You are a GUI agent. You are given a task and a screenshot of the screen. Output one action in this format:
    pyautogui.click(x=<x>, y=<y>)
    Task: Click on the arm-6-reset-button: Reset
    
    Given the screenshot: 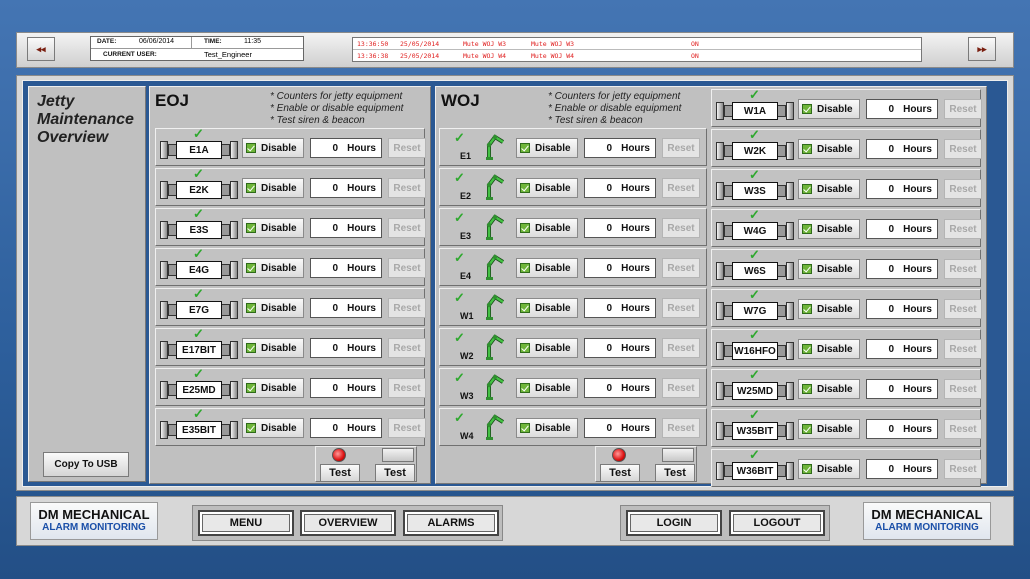 What is the action you would take?
    pyautogui.click(x=681, y=388)
    